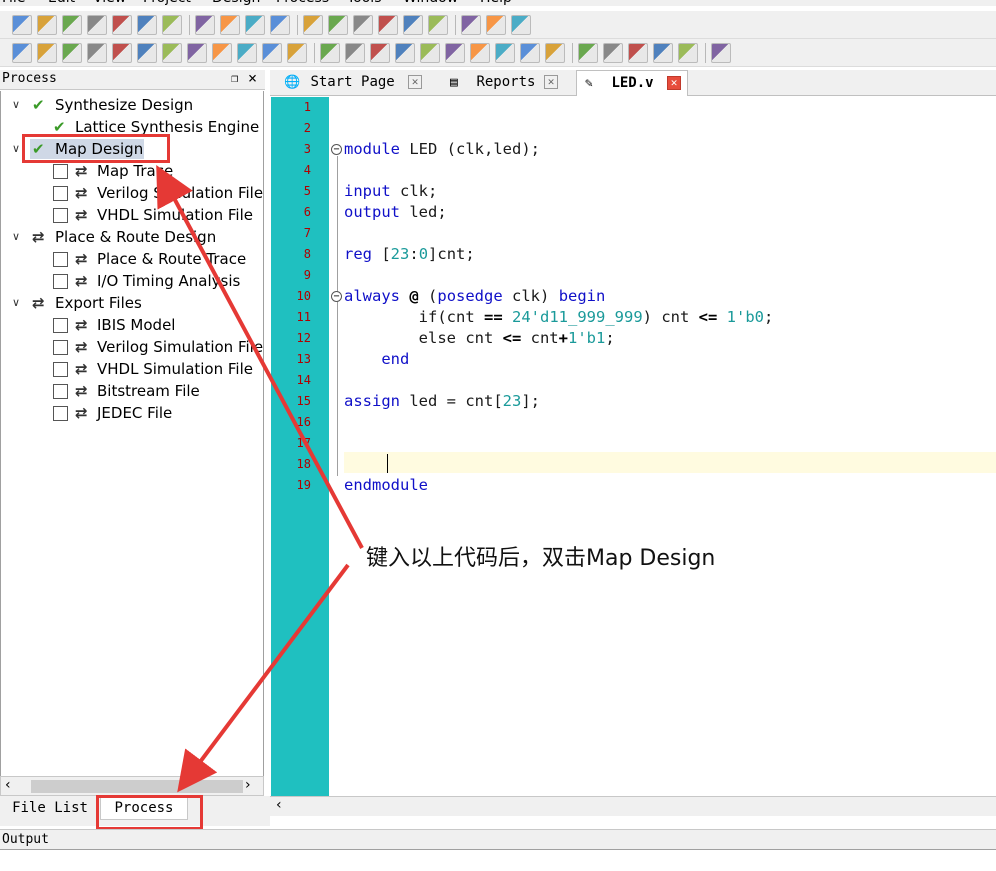 The image size is (996, 871). I want to click on menu-item-tools: Tools, so click(364, 3).